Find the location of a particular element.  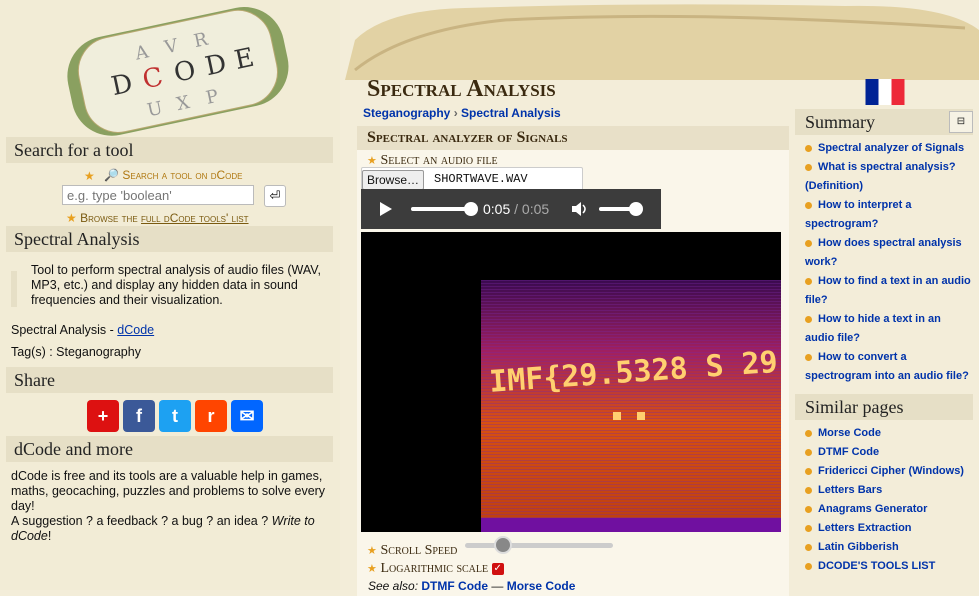

breadcrumb-spectral-analysis: Spectral Analysis is located at coordinates (511, 113).